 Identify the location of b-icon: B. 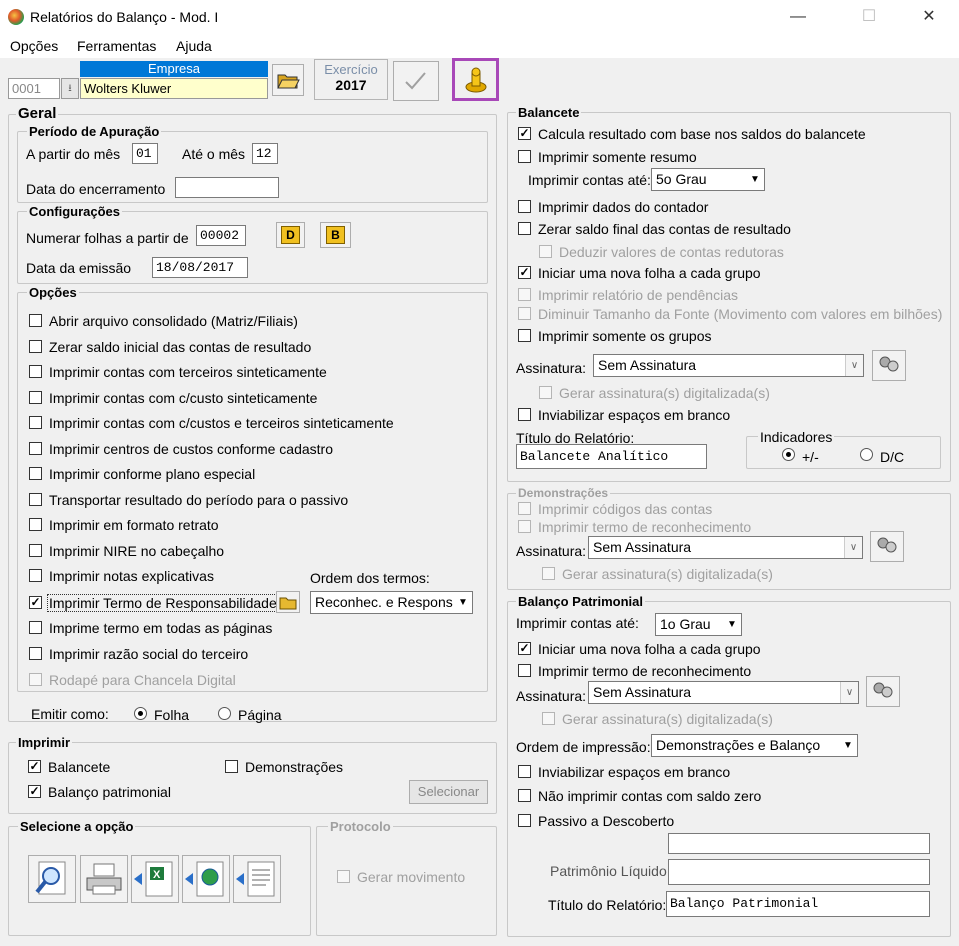
(335, 235).